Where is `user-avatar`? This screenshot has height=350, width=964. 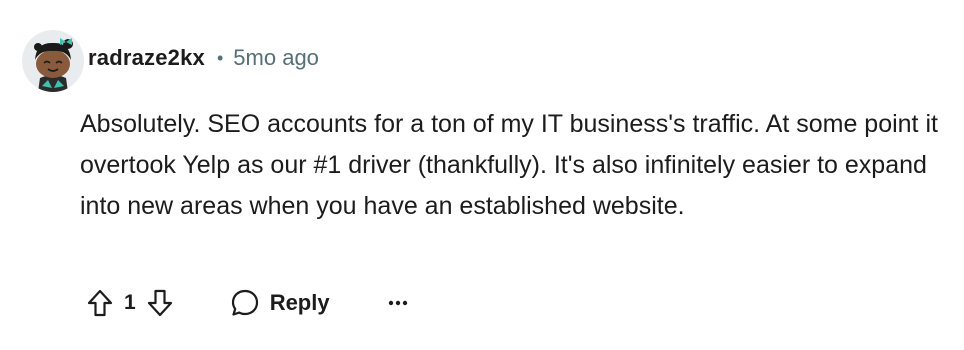 user-avatar is located at coordinates (53, 61).